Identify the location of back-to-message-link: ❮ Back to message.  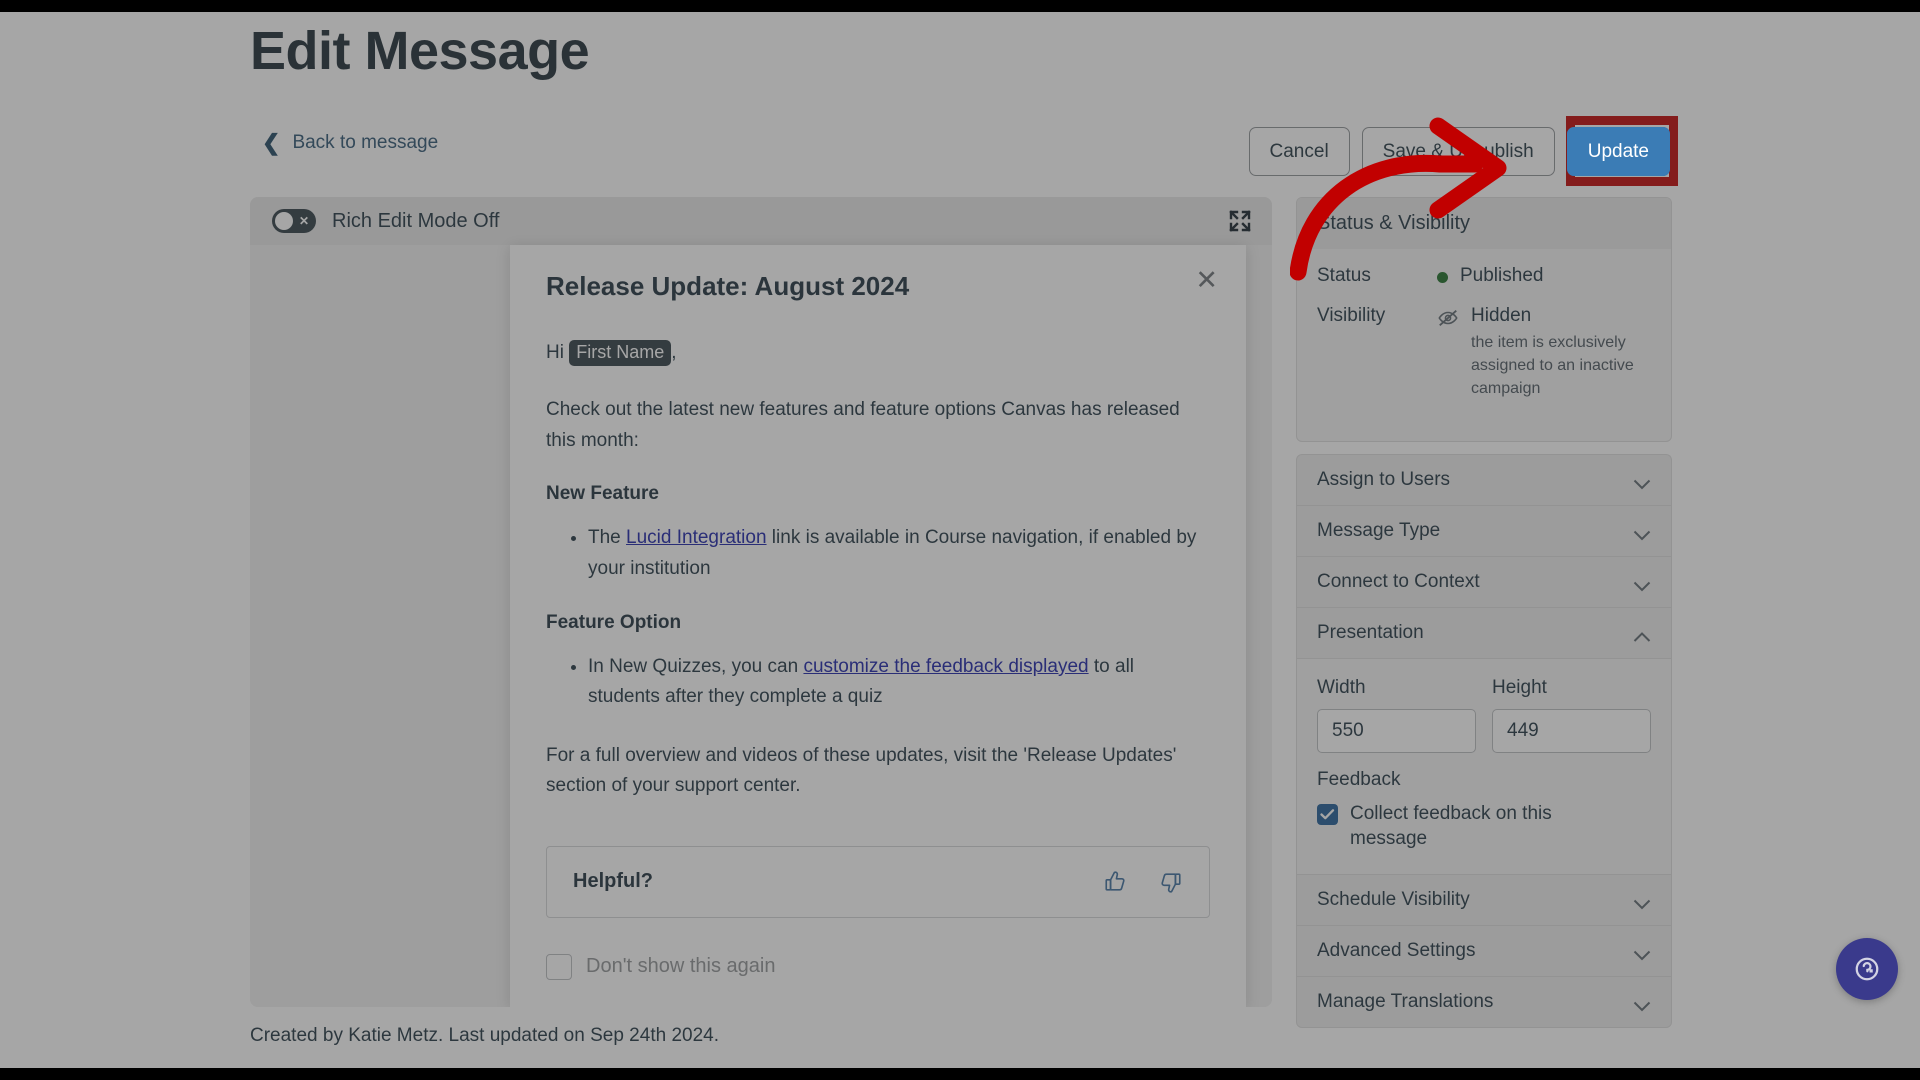
(350, 143).